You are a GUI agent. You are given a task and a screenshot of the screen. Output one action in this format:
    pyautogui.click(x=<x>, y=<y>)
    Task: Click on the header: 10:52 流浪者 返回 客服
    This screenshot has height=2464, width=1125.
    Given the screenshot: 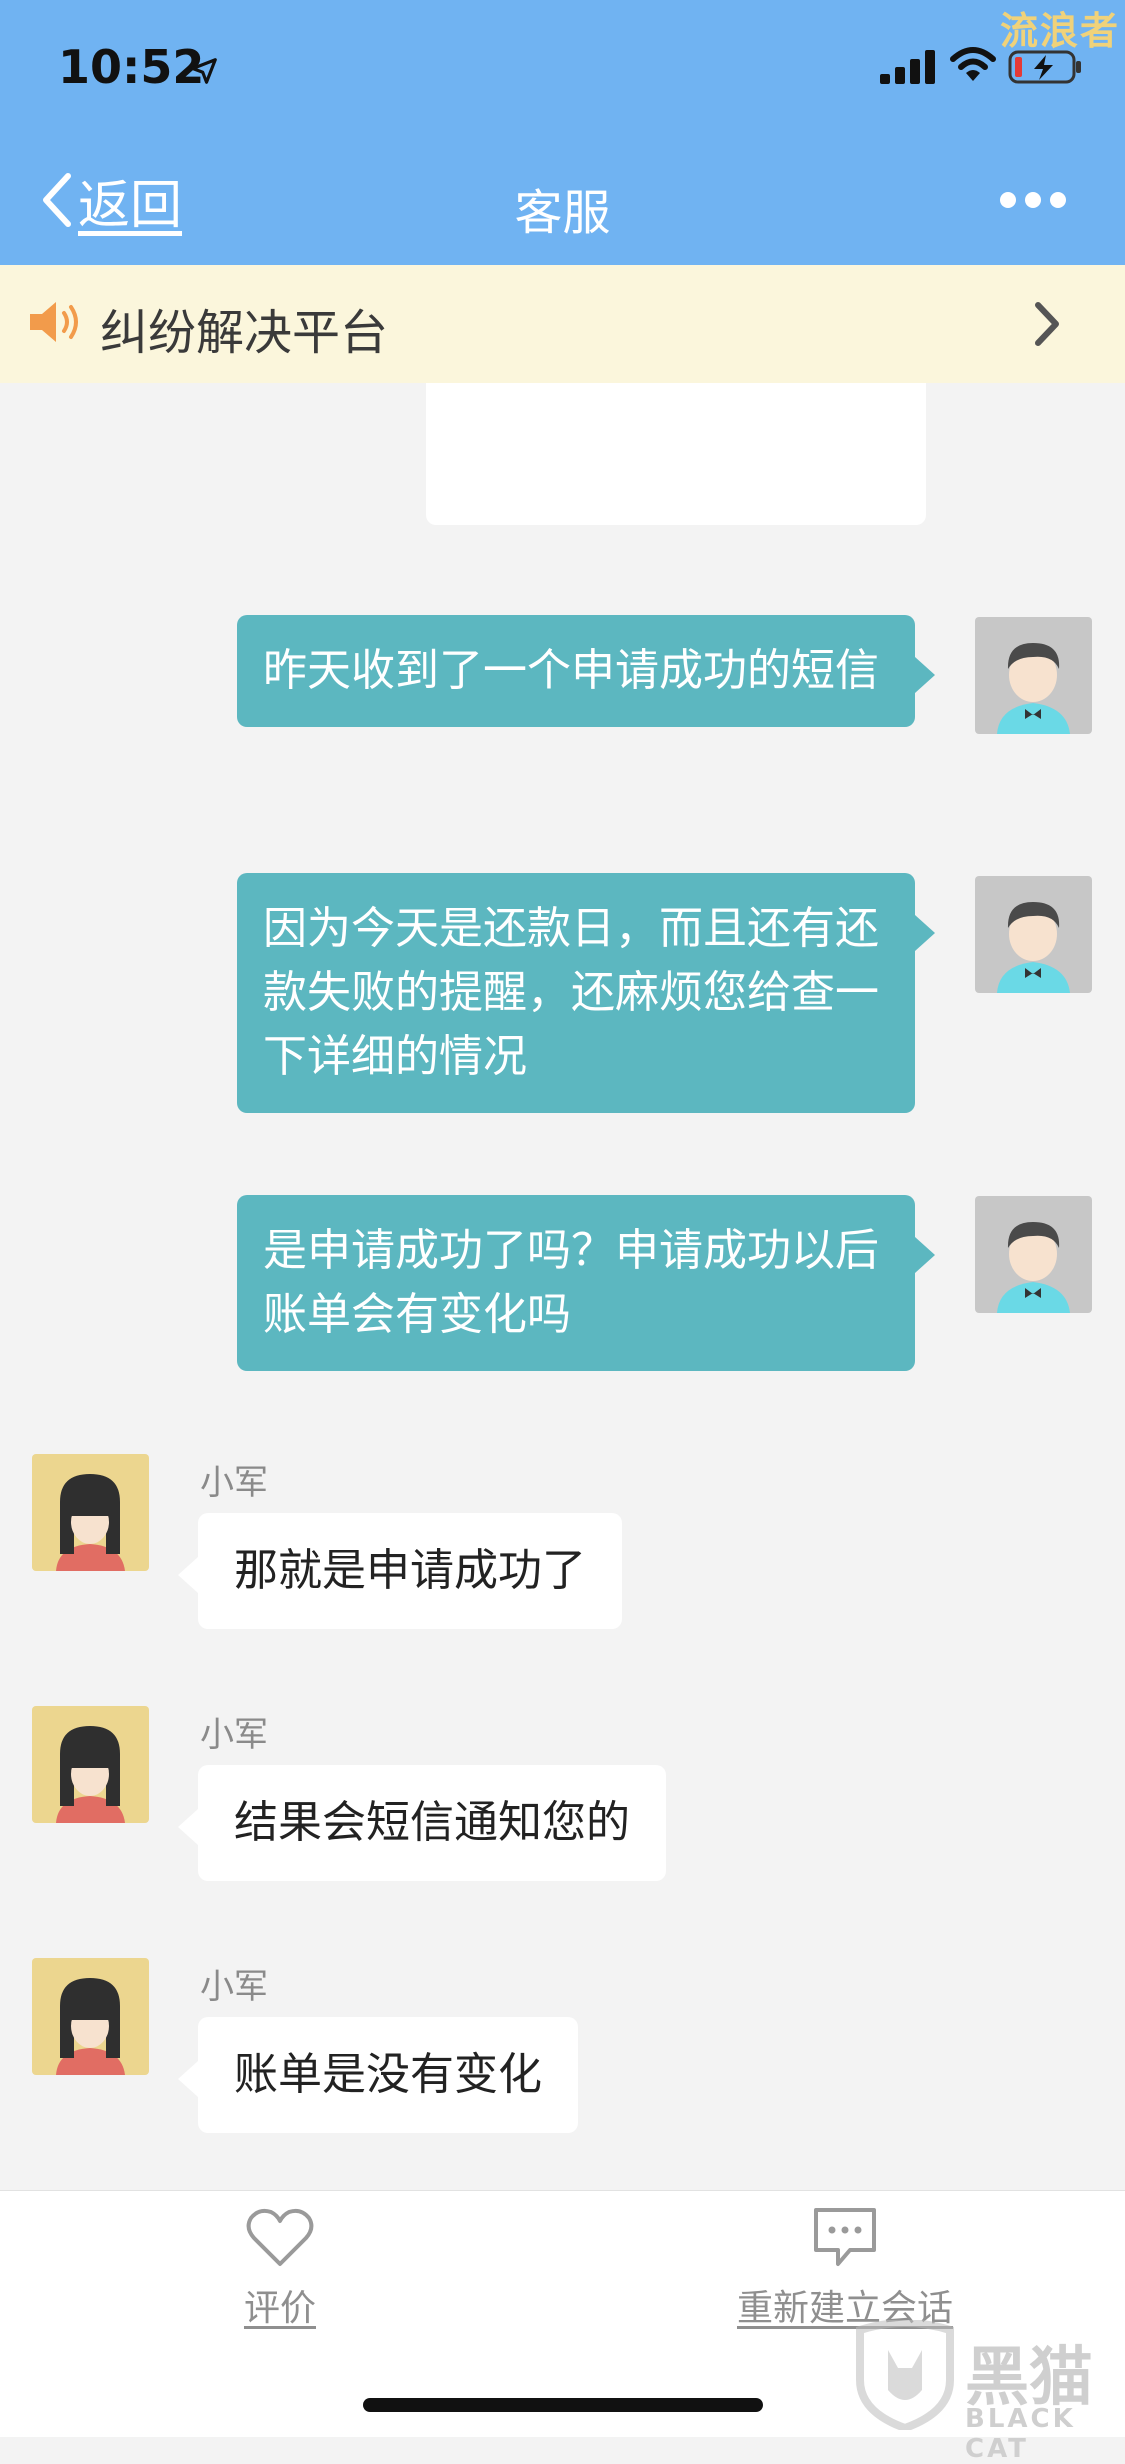 What is the action you would take?
    pyautogui.click(x=562, y=132)
    